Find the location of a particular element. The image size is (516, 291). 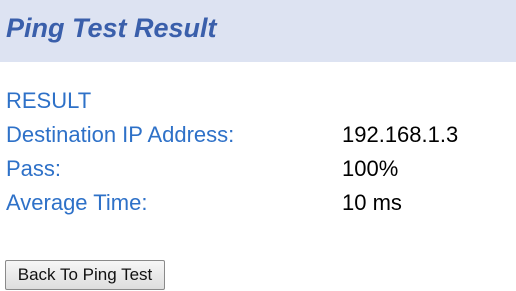

destination-ip-label: Destination IP Address: is located at coordinates (120, 134).